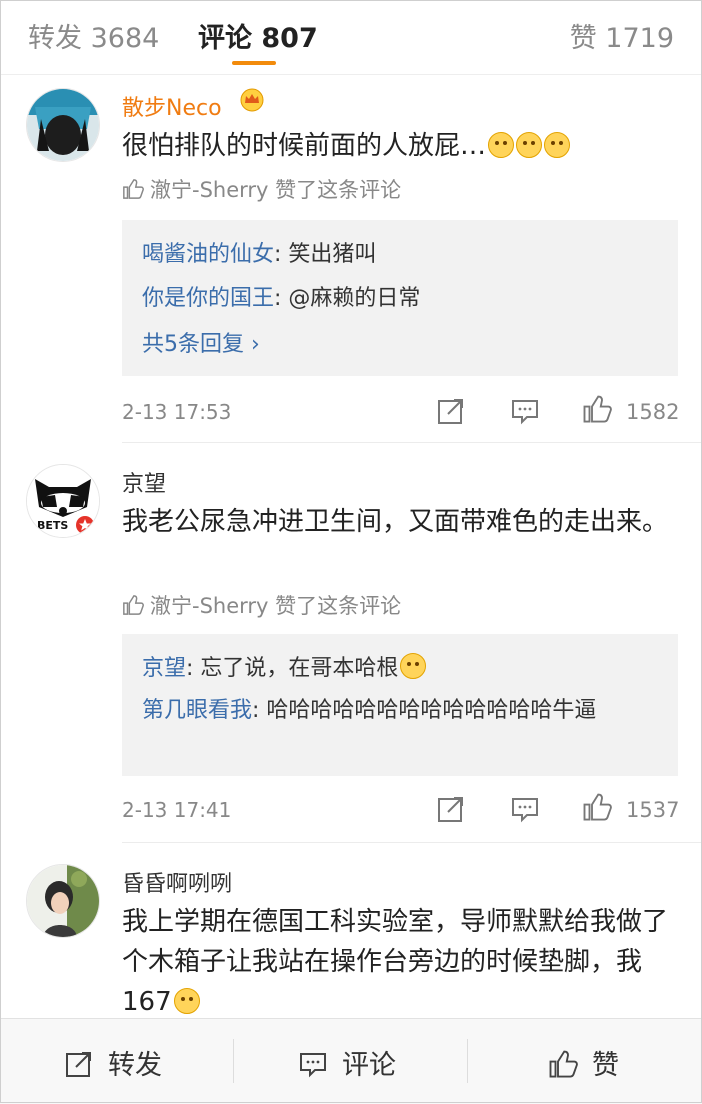 This screenshot has height=1104, width=702. I want to click on svg-text: BETS, so click(52, 525).